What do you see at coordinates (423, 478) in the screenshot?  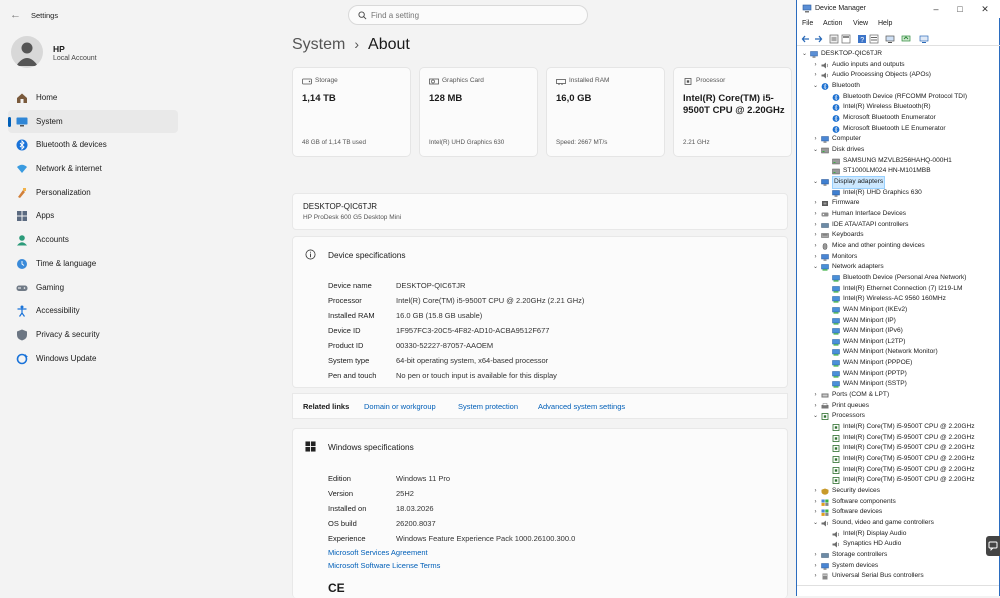 I see `spec-value: Windows 11 Pro` at bounding box center [423, 478].